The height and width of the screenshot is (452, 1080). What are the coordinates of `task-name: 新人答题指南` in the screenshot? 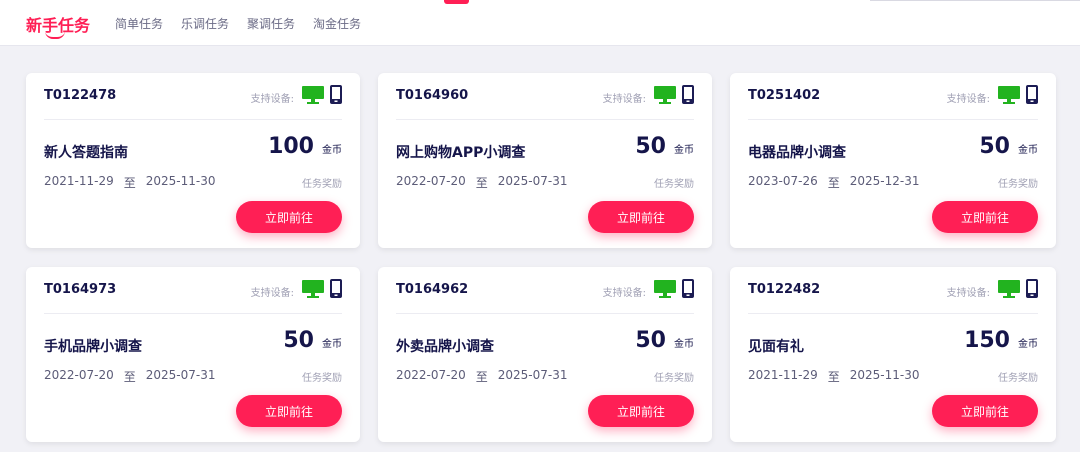 It's located at (86, 153).